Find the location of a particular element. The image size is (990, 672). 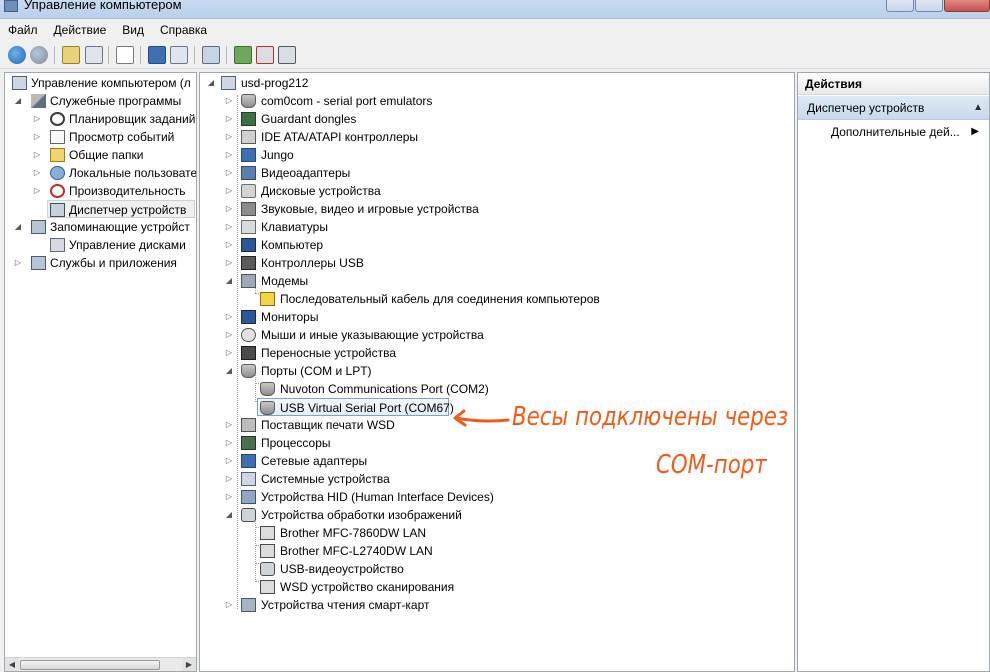

minimize-button is located at coordinates (900, 6).